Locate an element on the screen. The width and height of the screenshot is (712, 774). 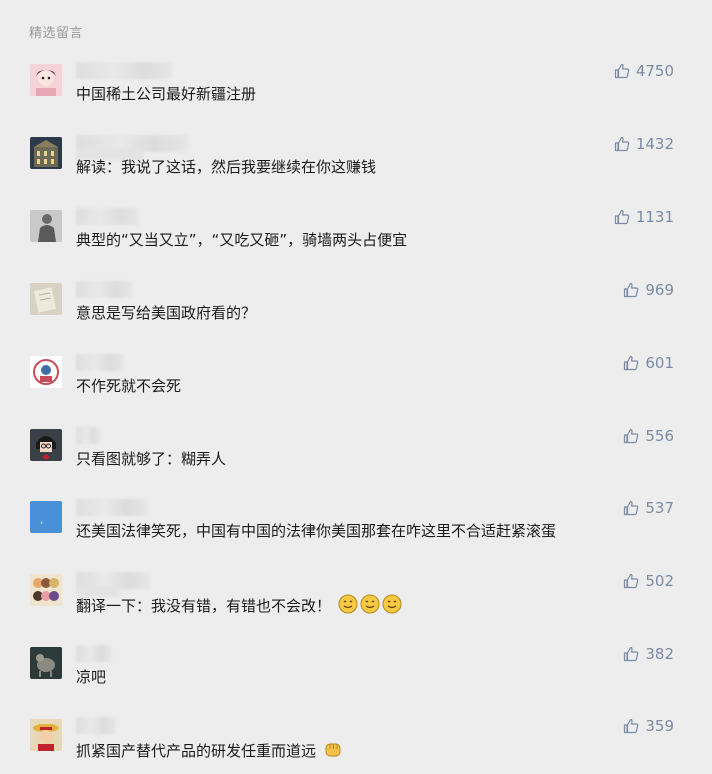
like-button: 1131 is located at coordinates (644, 217).